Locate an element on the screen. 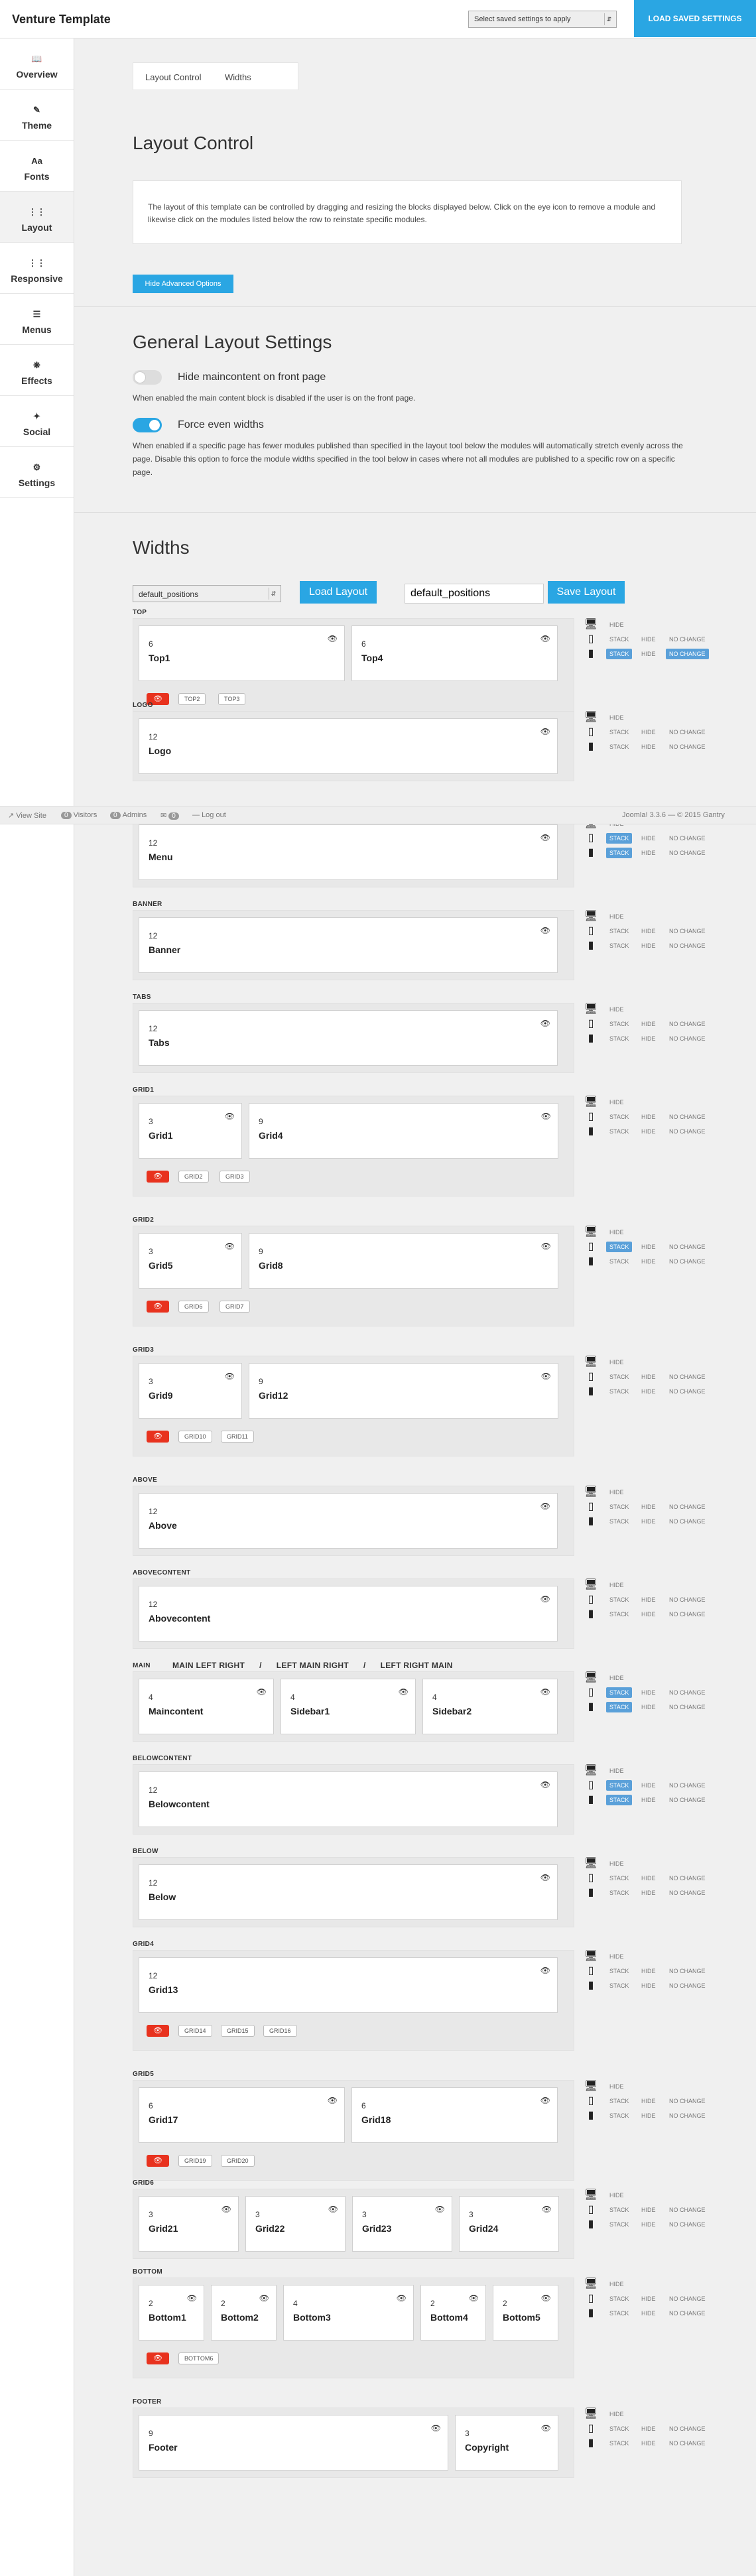 The height and width of the screenshot is (2576, 756). module-block: 9 Grid8 👁 is located at coordinates (403, 1261).